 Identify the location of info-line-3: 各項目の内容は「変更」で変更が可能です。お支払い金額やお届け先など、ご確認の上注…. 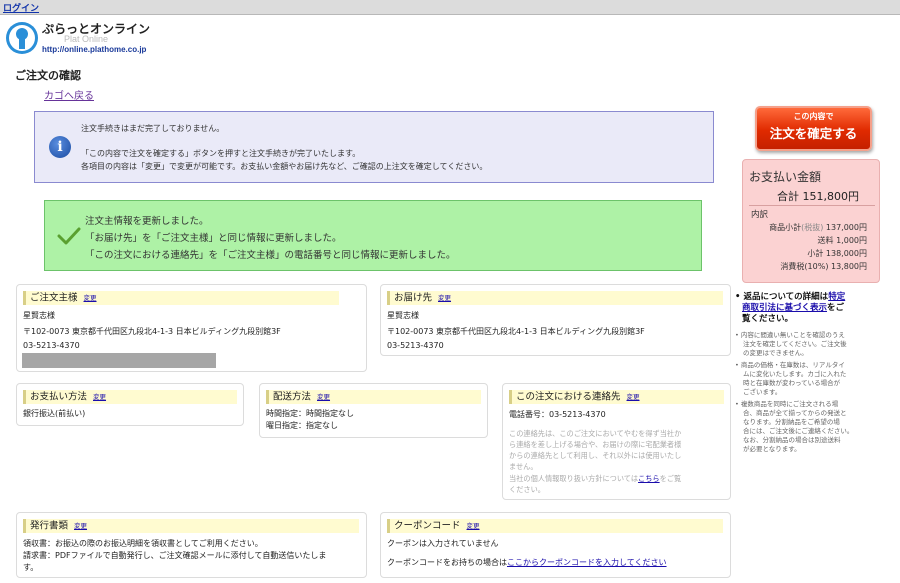
(284, 166).